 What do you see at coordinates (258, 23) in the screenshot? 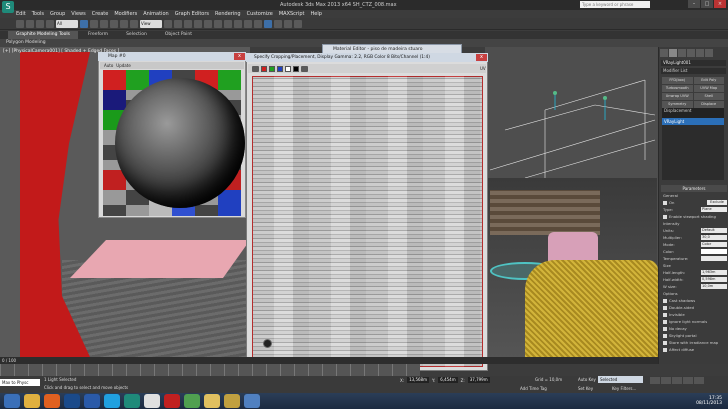
I see `schematic-icon` at bounding box center [258, 23].